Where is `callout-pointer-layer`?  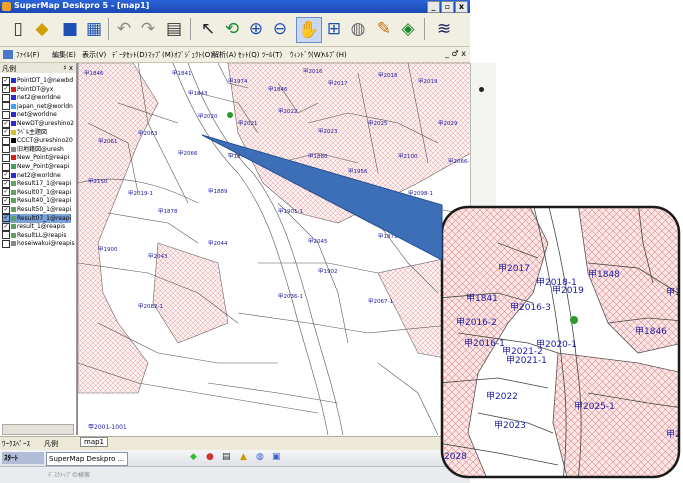
callout-pointer-layer is located at coordinates (322, 197).